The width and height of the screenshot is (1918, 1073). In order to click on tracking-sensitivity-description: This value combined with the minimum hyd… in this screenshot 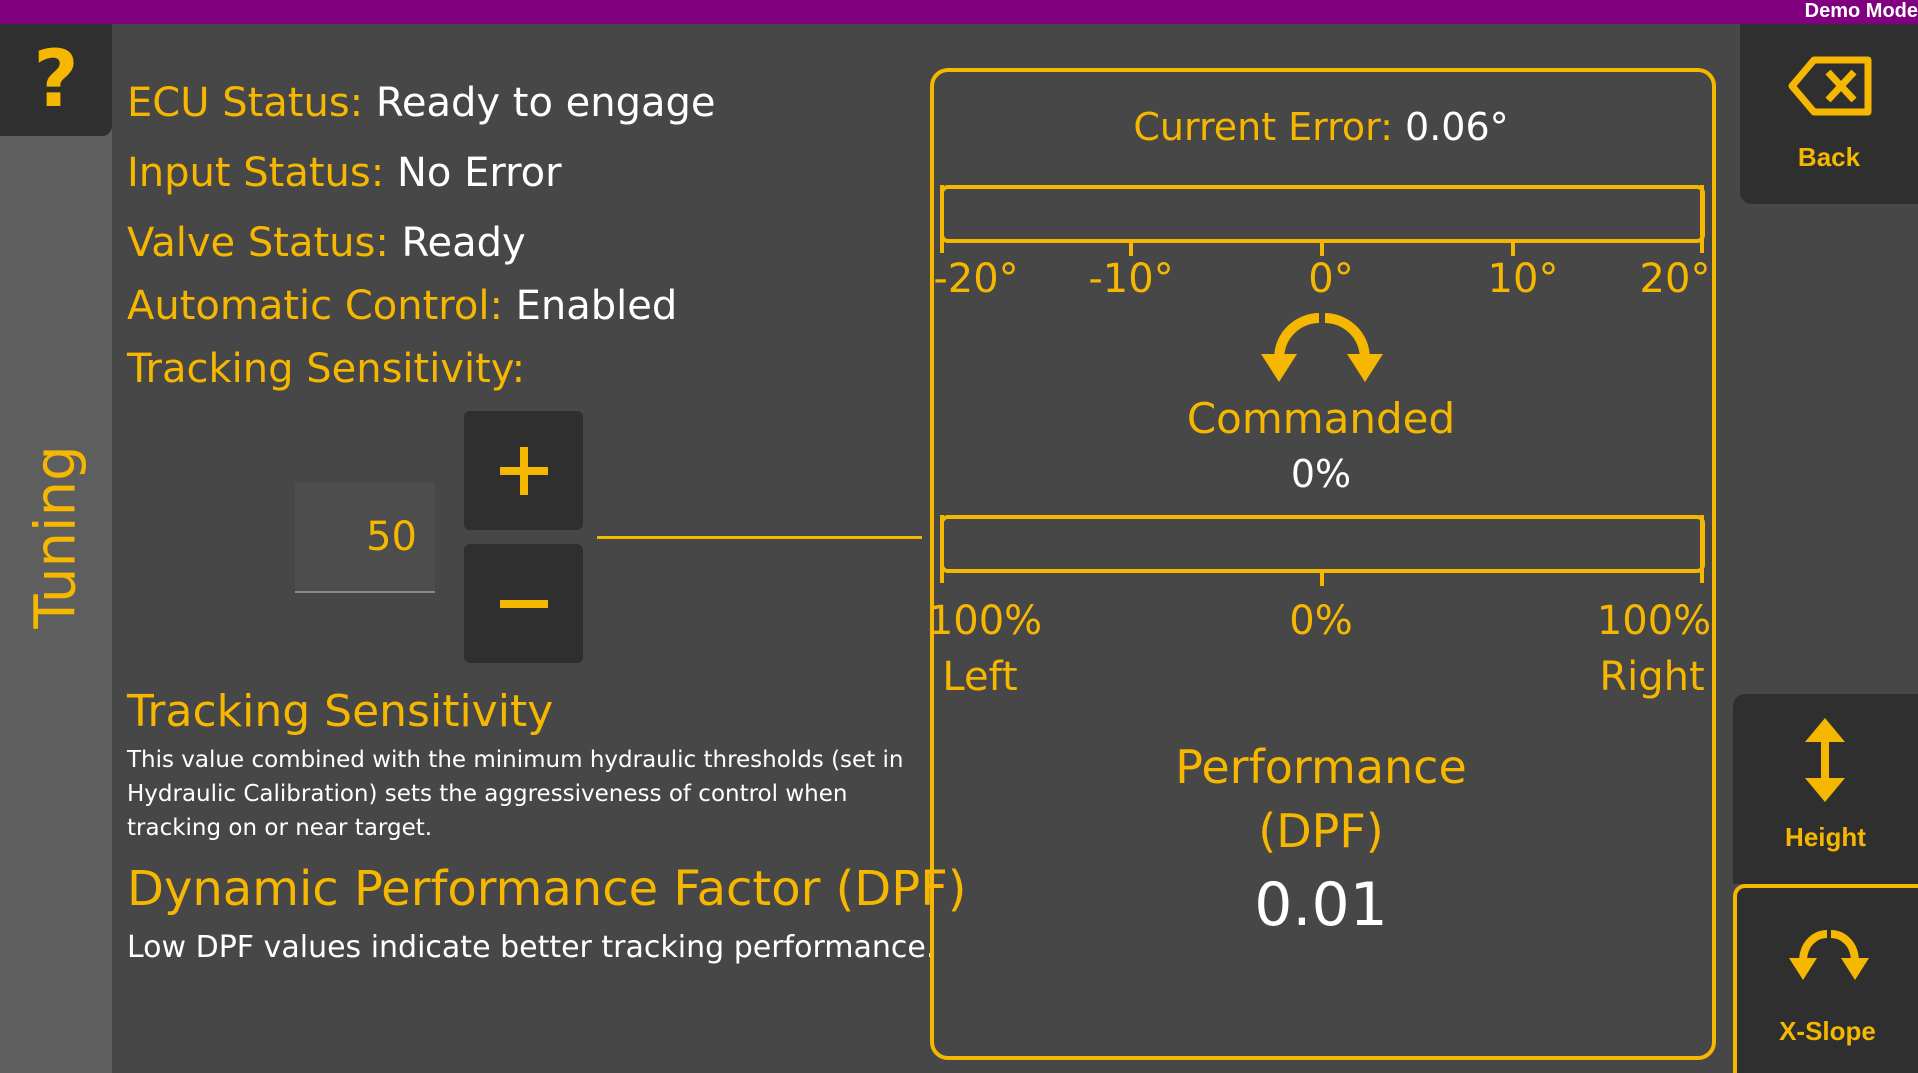, I will do `click(515, 794)`.